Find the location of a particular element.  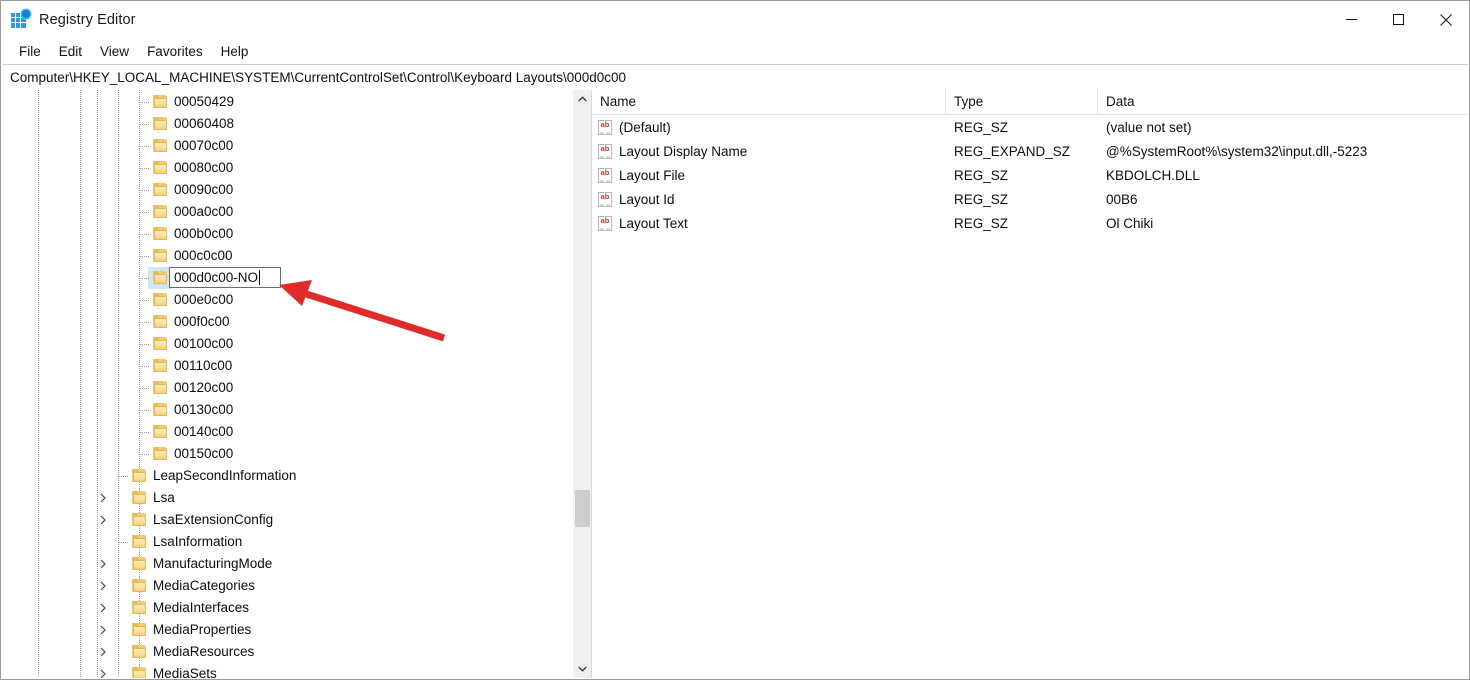

table-row: ab Layout Text REG_SZ Ol Chiki is located at coordinates (1030, 223).